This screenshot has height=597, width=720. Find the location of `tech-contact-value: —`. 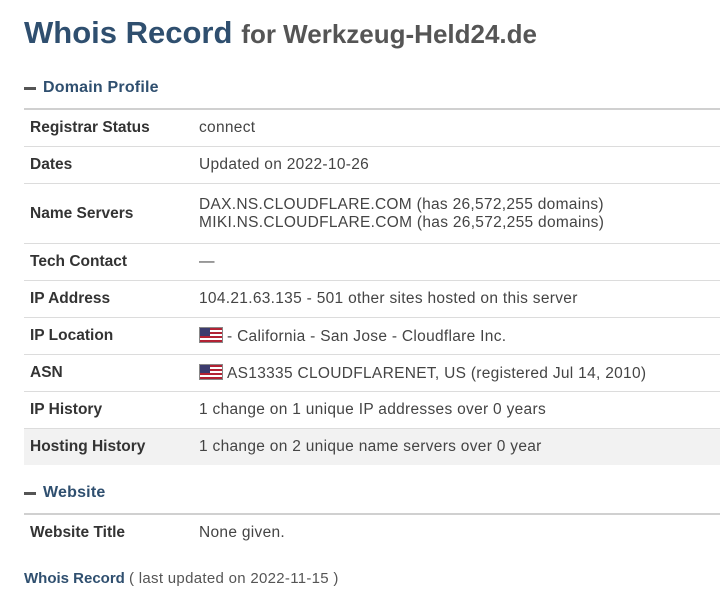

tech-contact-value: — is located at coordinates (456, 262).